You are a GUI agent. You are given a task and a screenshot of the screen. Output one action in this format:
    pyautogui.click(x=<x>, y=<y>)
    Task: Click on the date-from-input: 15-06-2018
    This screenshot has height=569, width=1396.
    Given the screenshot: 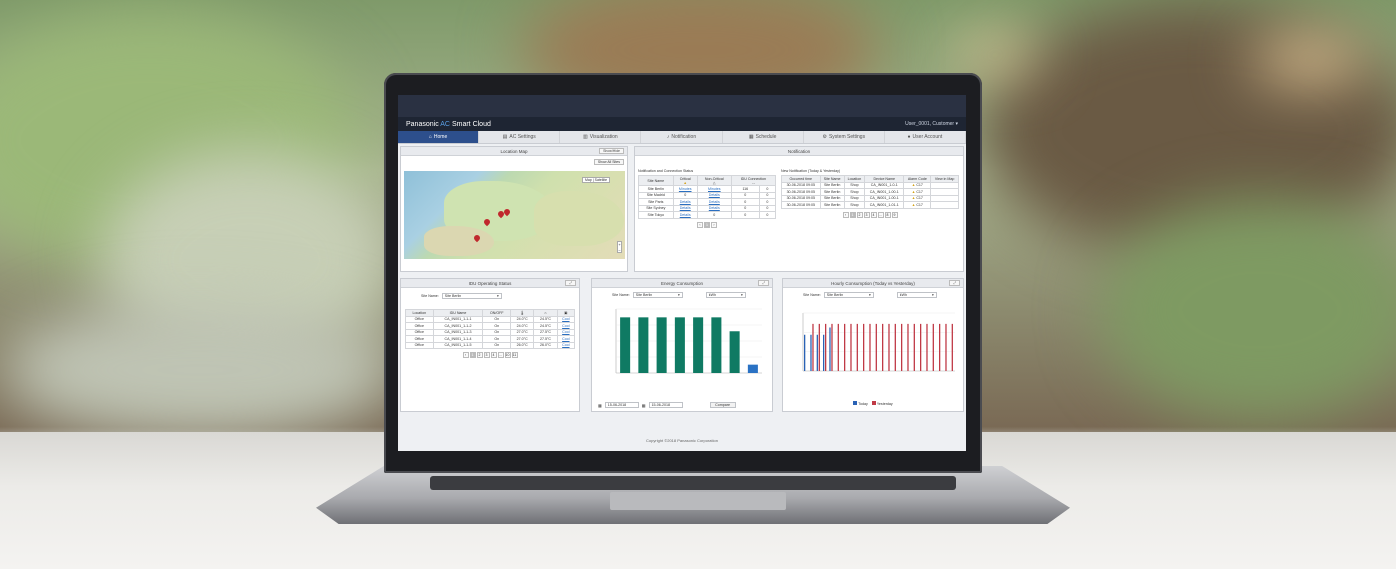 What is the action you would take?
    pyautogui.click(x=621, y=405)
    